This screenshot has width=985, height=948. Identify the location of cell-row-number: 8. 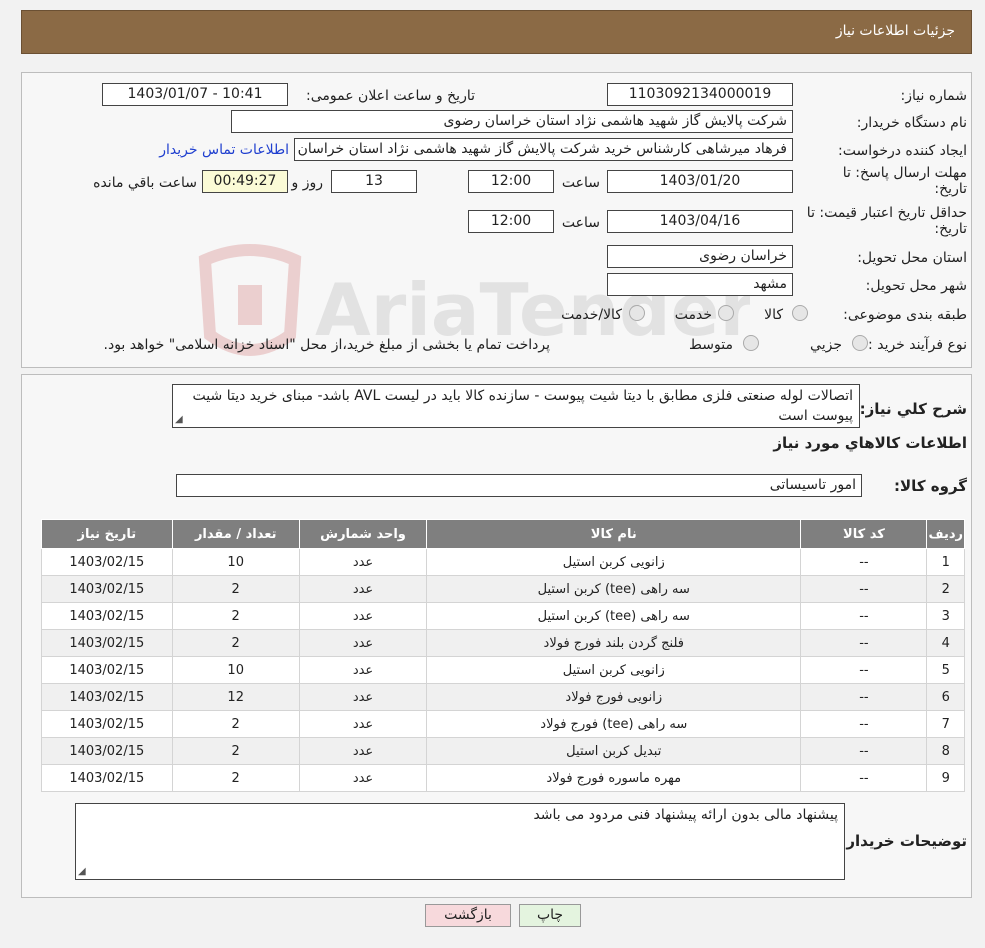
(945, 751).